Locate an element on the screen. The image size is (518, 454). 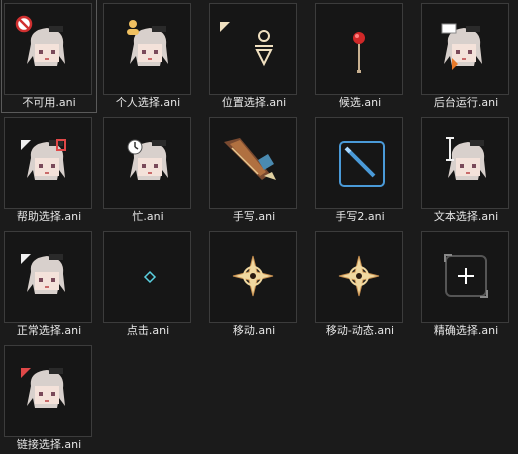
help-select-cursor-icon is located at coordinates (43, 159).